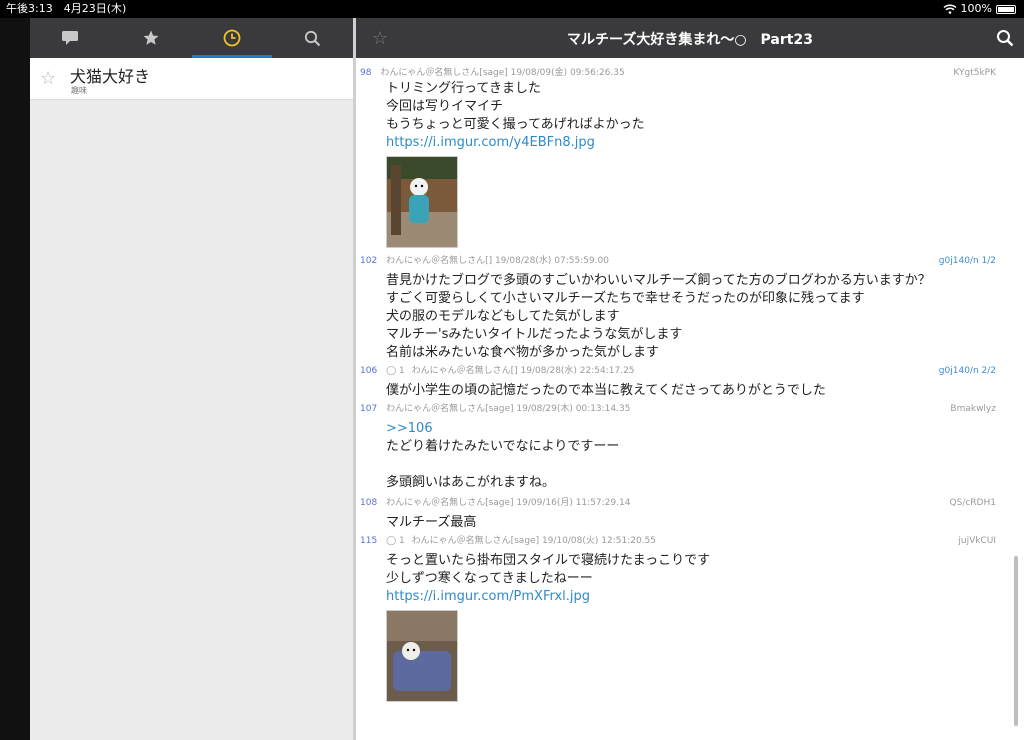  I want to click on anchor-link: >>106, so click(409, 428).